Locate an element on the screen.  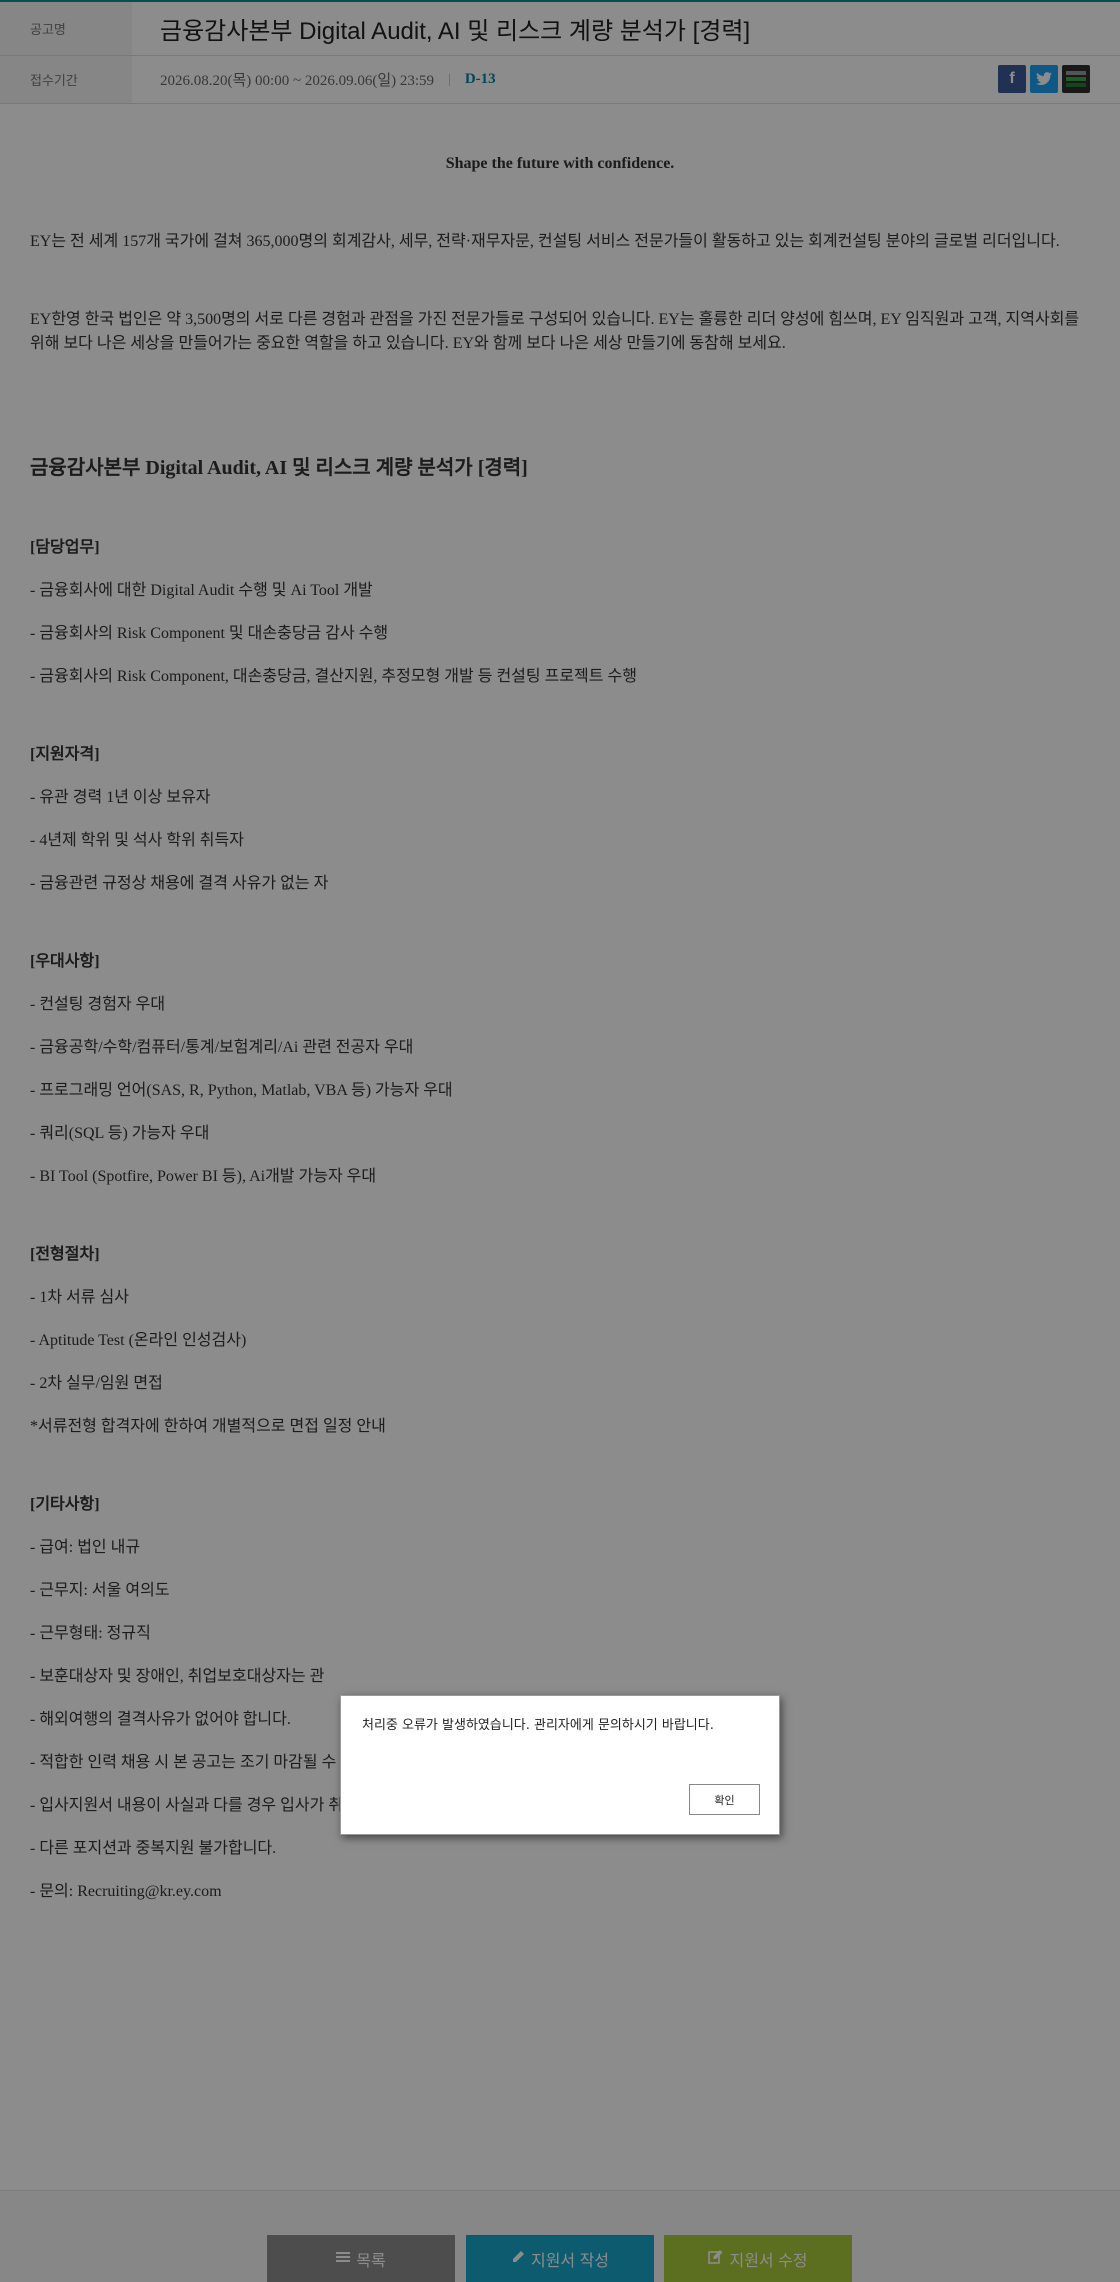
error-message: 처리중 오류가 발생하였습니다. 관리자에게 문의하시기 바랍니다. is located at coordinates (538, 1725).